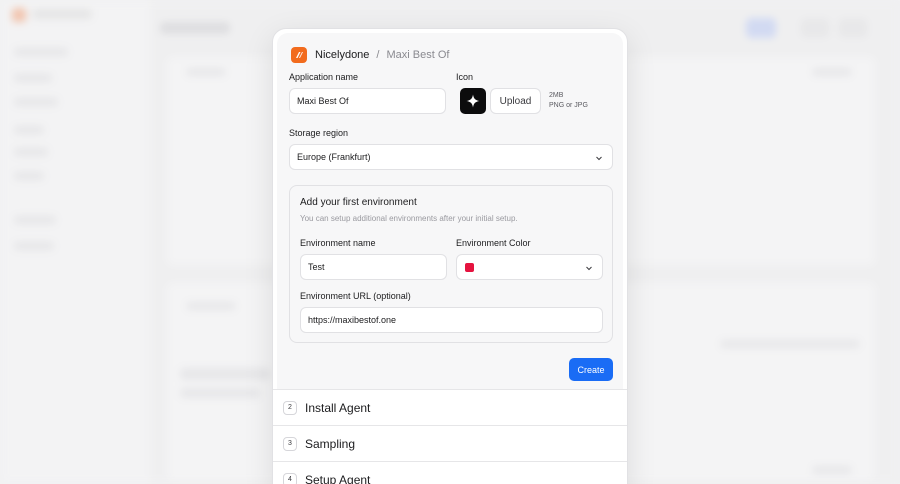  I want to click on create-button: Create, so click(591, 369).